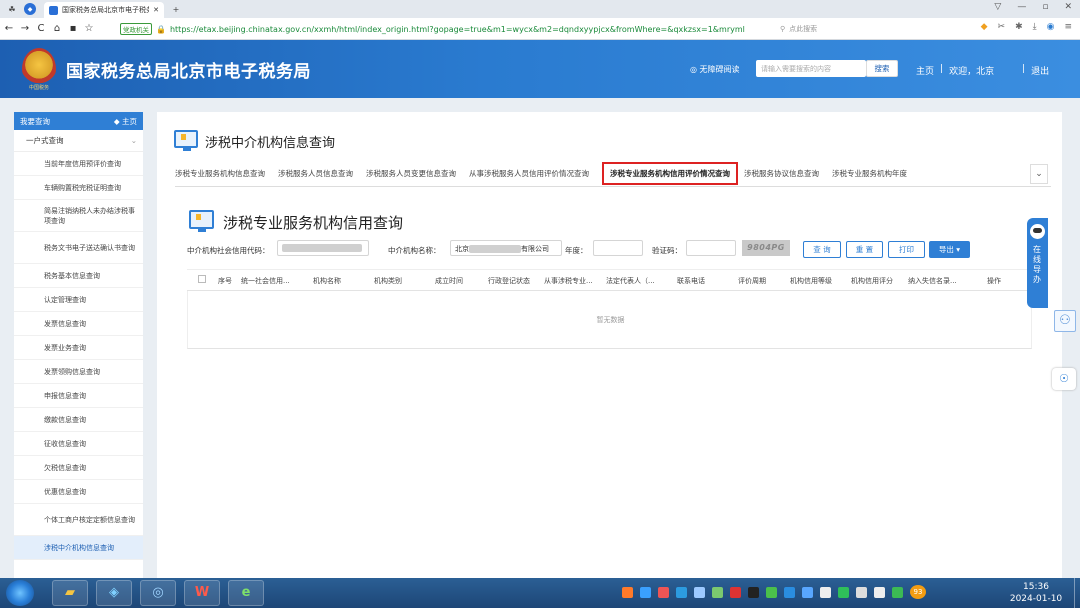 Image resolution: width=1080 pixels, height=608 pixels. I want to click on home-link: 主页, so click(925, 70).